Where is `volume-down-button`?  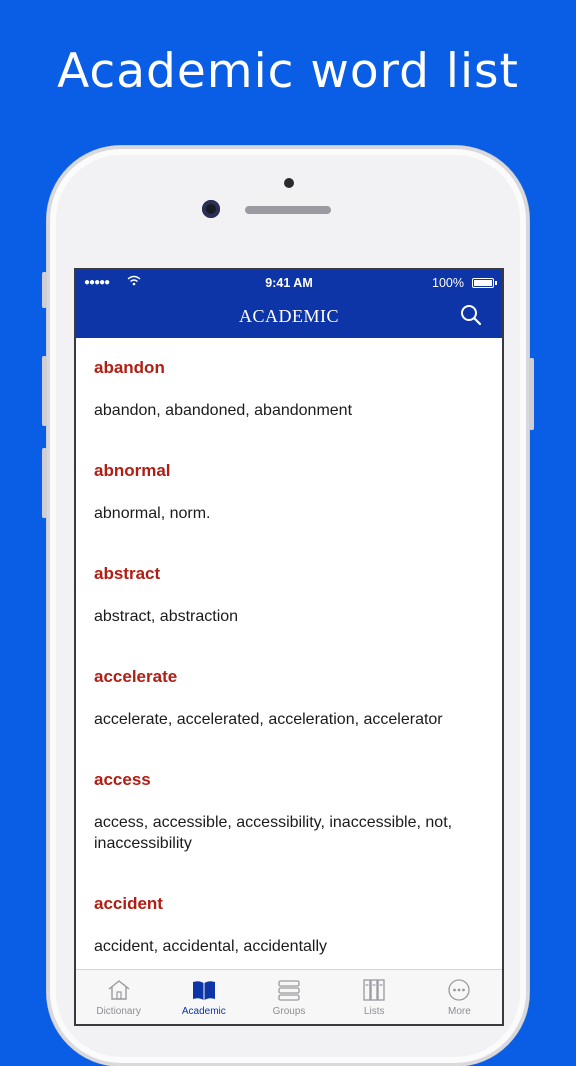 volume-down-button is located at coordinates (44, 483).